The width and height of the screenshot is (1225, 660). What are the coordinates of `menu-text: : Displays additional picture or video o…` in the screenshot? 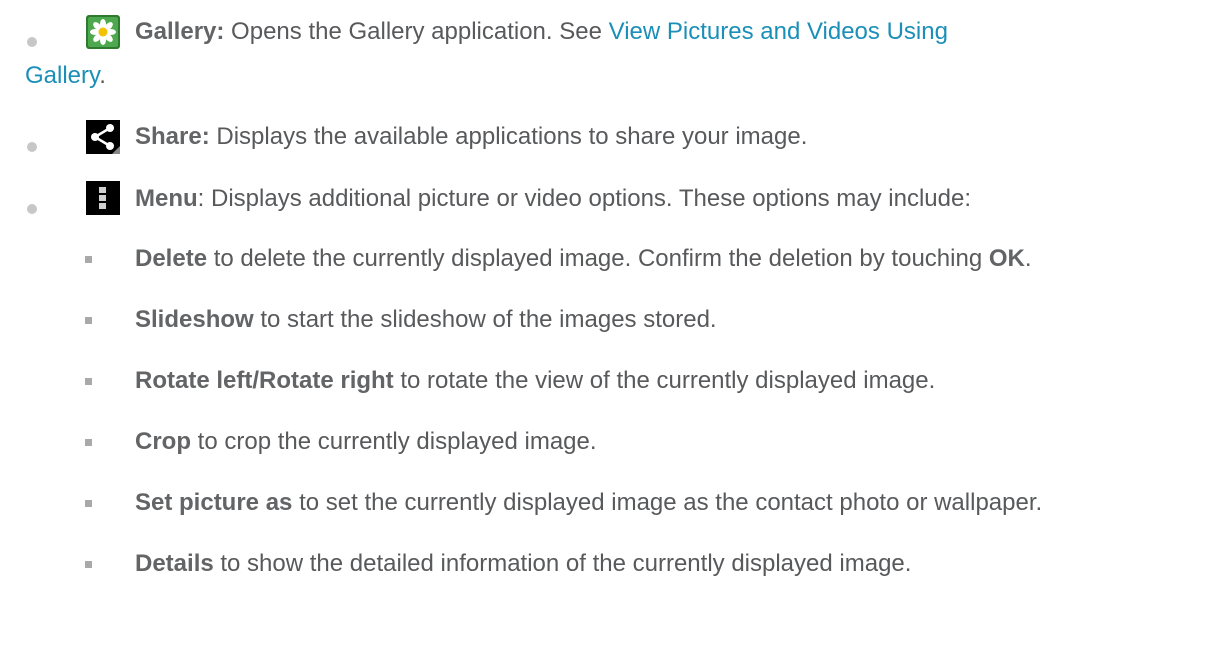 It's located at (584, 198).